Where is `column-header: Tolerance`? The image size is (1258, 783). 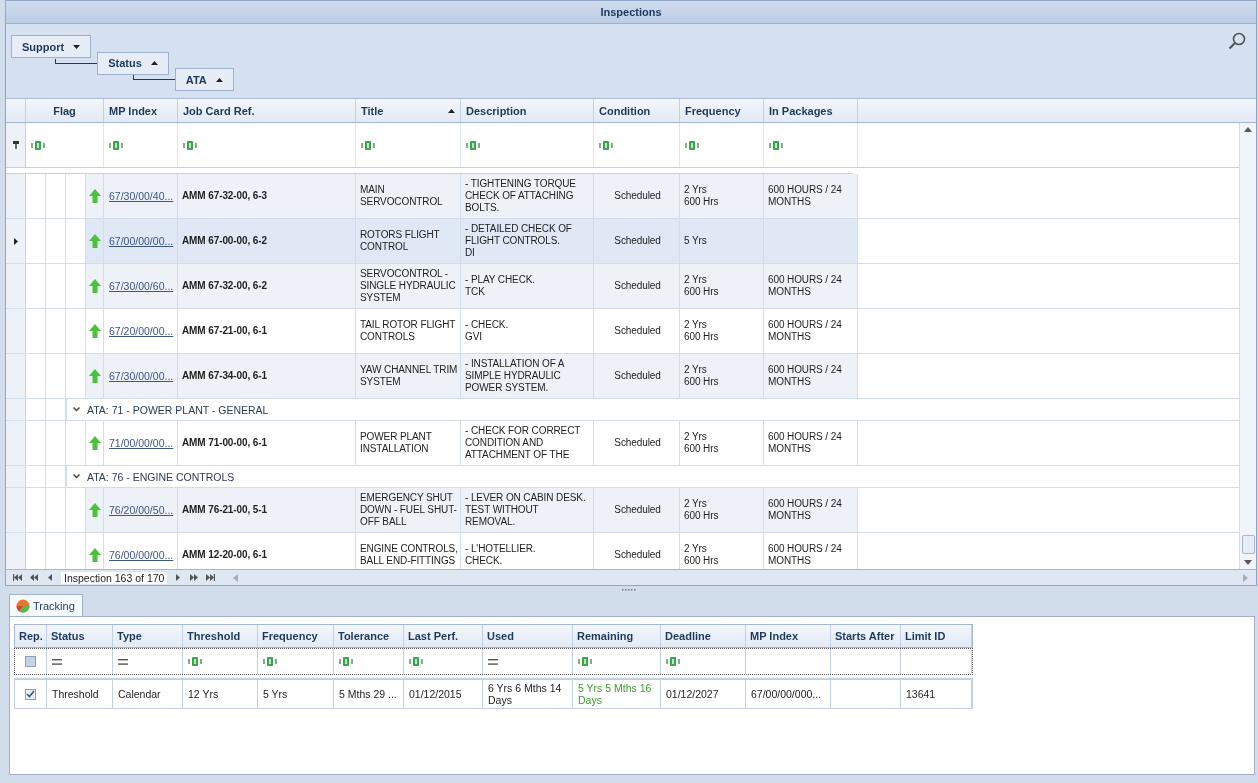 column-header: Tolerance is located at coordinates (369, 636).